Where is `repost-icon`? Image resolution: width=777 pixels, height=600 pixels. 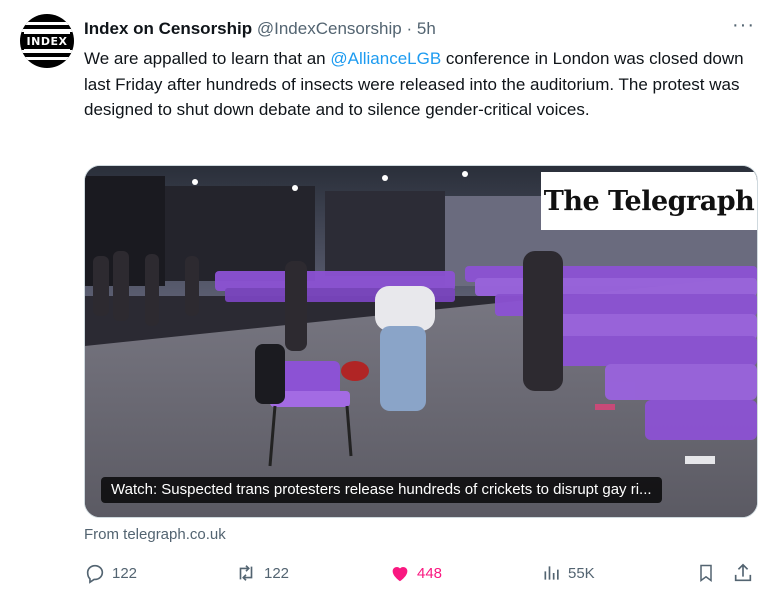 repost-icon is located at coordinates (246, 573).